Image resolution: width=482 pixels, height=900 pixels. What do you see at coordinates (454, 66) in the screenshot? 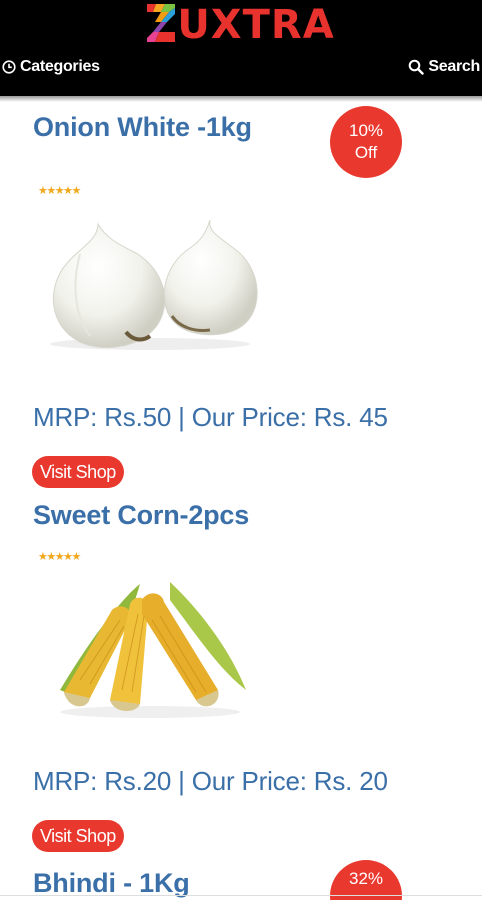
I see `search-label: Search` at bounding box center [454, 66].